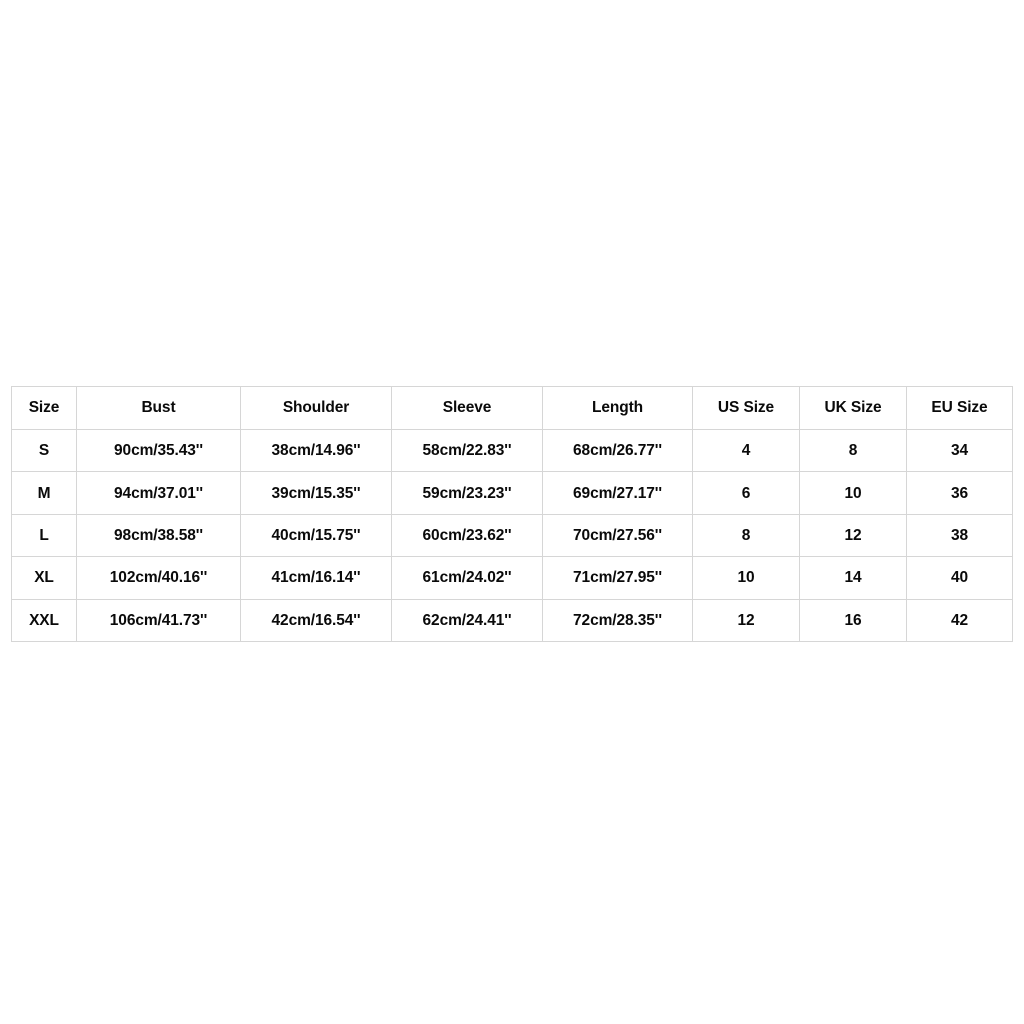  What do you see at coordinates (617, 408) in the screenshot?
I see `column-header-length: Length` at bounding box center [617, 408].